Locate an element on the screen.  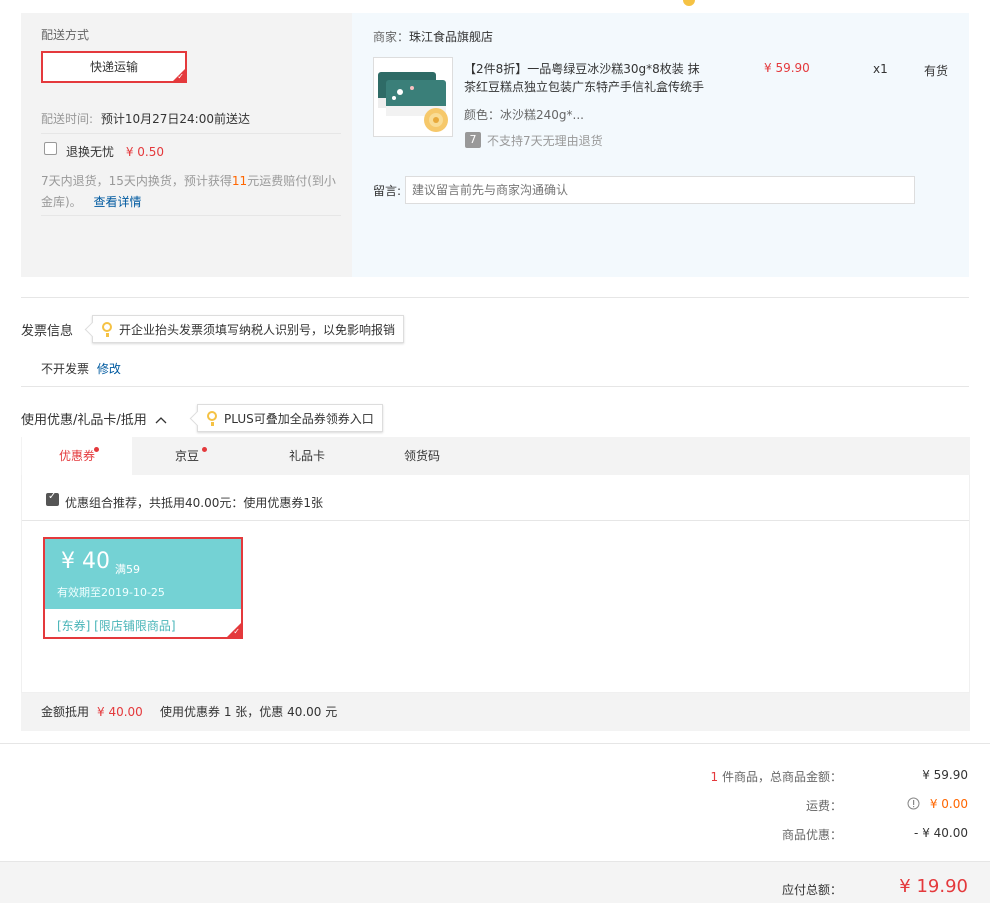
return-note: 不支持7天无理由退货 is located at coordinates (545, 141).